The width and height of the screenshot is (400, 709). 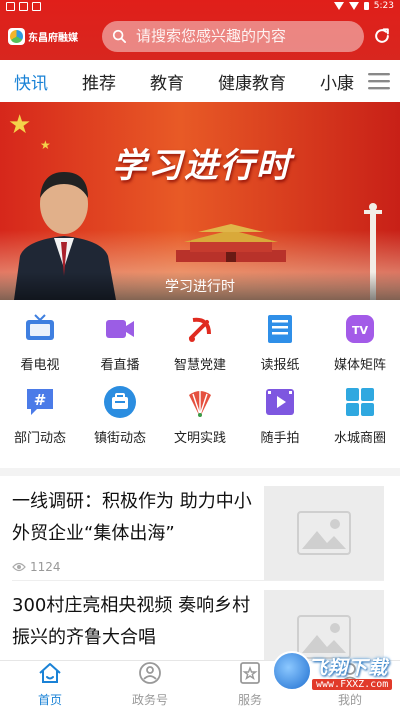 What do you see at coordinates (280, 438) in the screenshot?
I see `grid-item-label: 随手拍` at bounding box center [280, 438].